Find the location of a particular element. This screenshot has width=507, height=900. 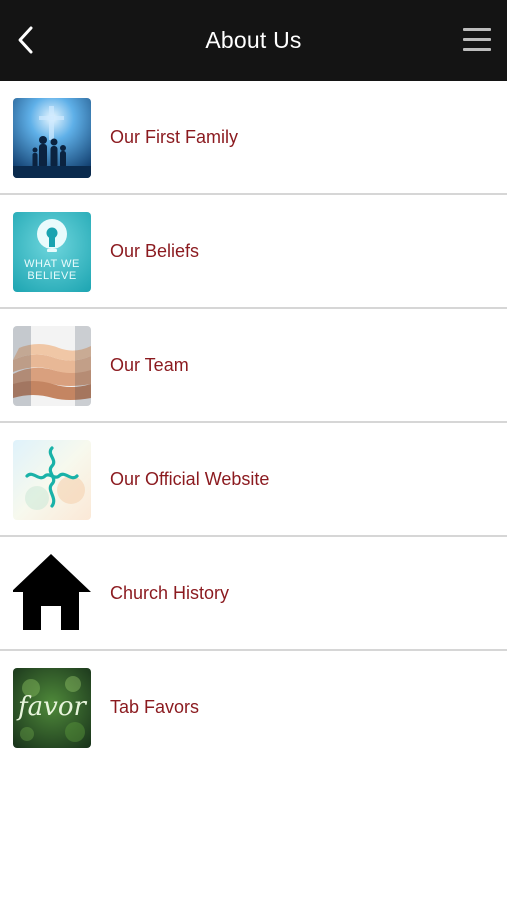

list-item-our-beliefs: WHAT WE BELIEVE Our Beliefs is located at coordinates (253, 252).